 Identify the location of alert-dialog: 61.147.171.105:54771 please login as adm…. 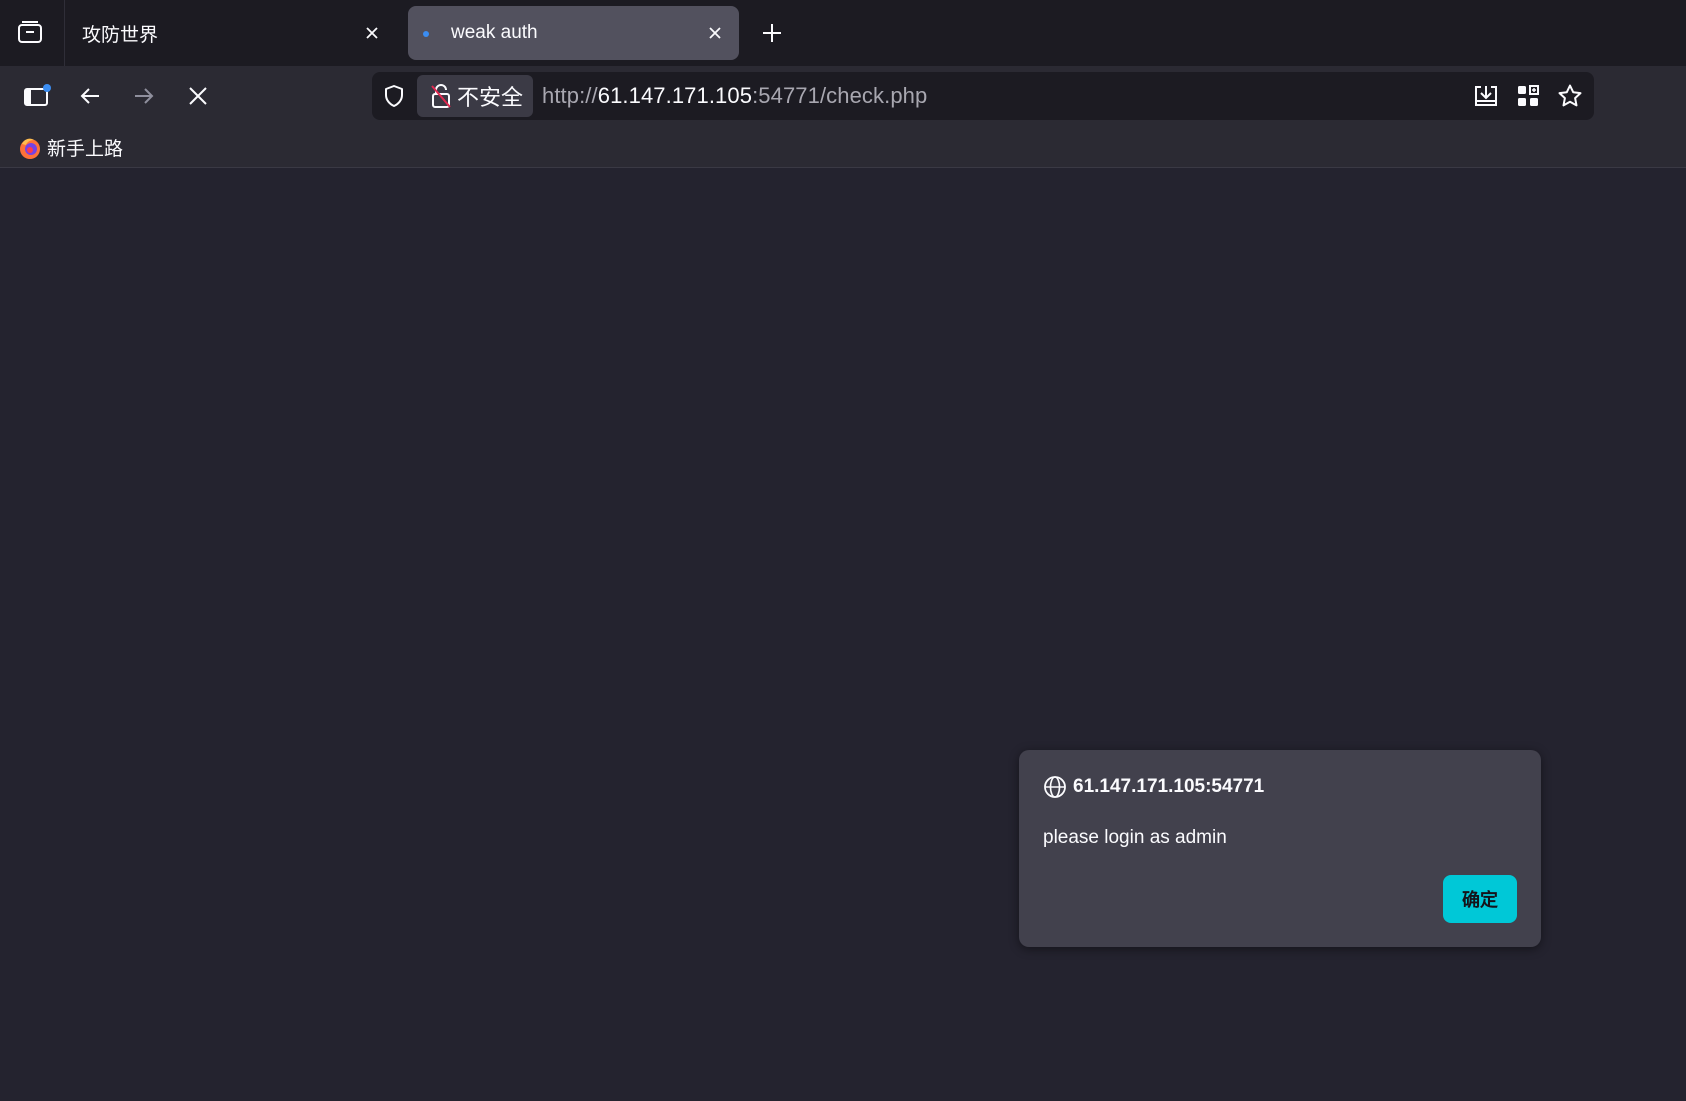
(1280, 848).